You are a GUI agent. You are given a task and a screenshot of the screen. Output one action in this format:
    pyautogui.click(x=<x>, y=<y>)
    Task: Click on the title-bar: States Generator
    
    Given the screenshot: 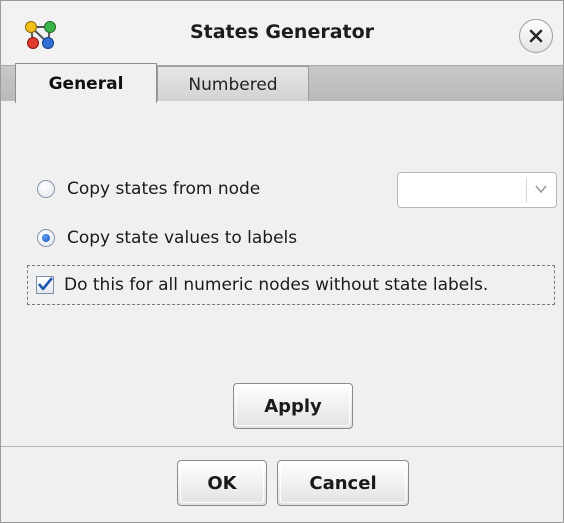 What is the action you would take?
    pyautogui.click(x=282, y=33)
    